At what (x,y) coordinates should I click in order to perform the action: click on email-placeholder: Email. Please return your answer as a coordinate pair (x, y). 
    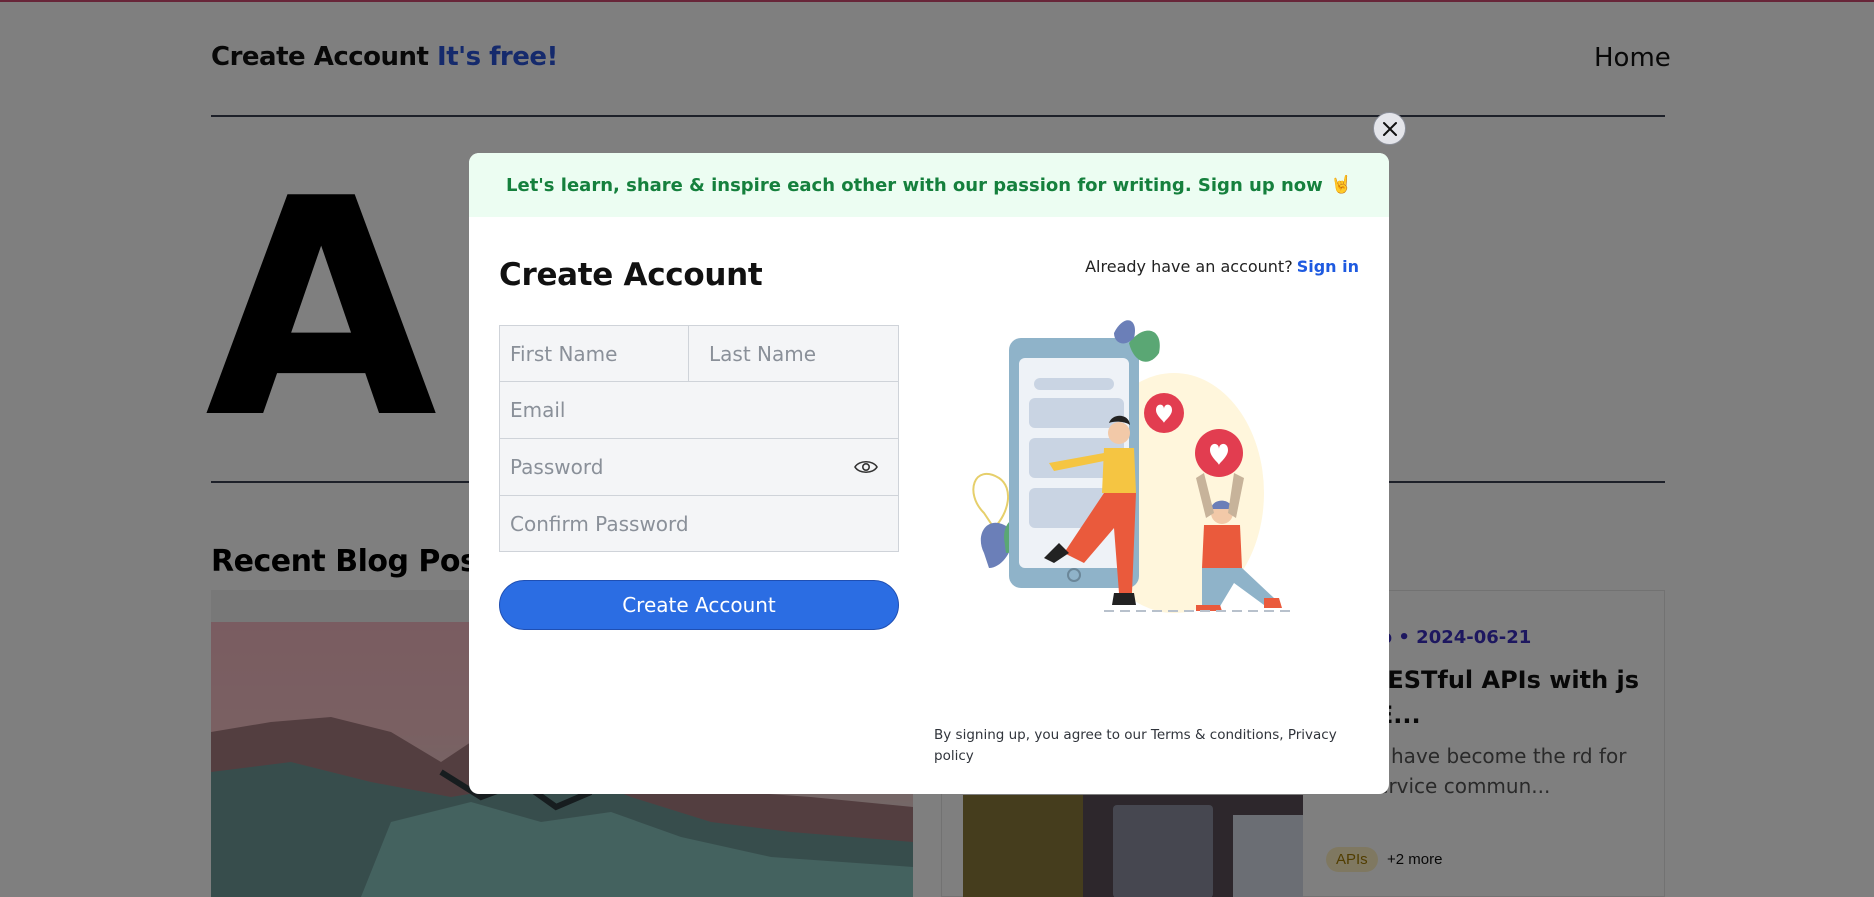
    Looking at the image, I should click on (538, 410).